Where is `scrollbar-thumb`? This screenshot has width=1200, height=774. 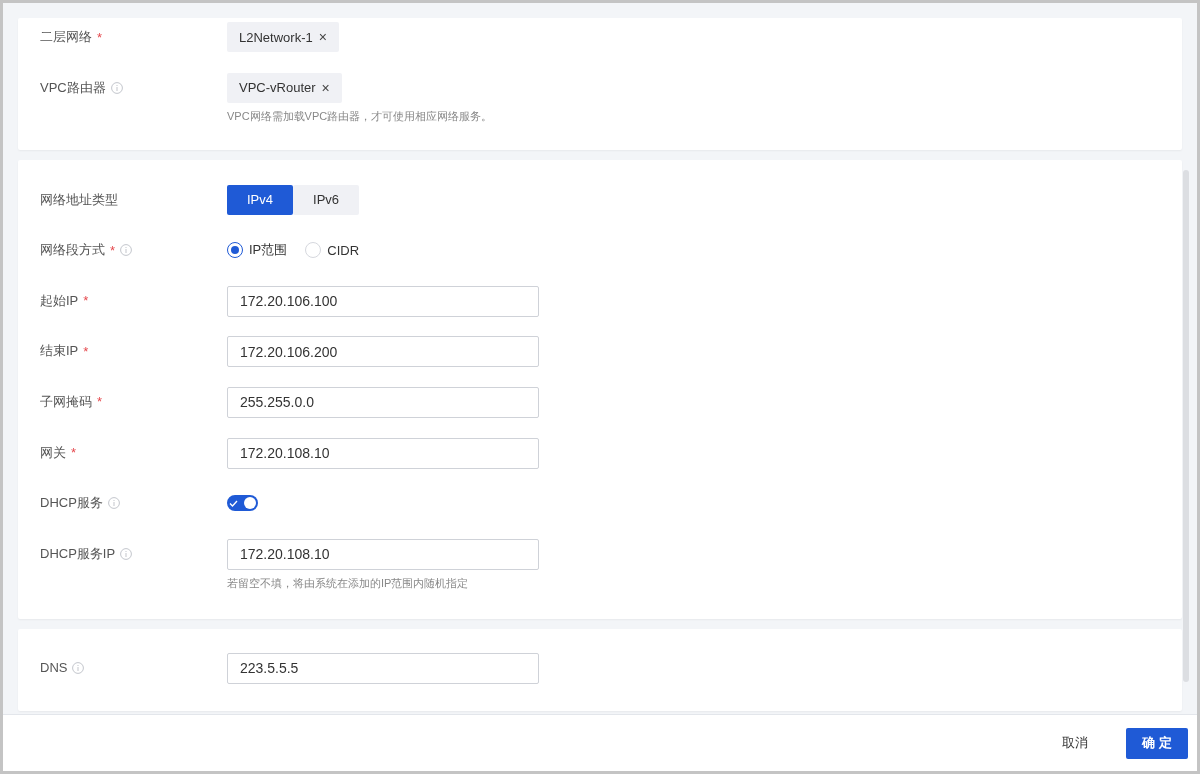 scrollbar-thumb is located at coordinates (1186, 426).